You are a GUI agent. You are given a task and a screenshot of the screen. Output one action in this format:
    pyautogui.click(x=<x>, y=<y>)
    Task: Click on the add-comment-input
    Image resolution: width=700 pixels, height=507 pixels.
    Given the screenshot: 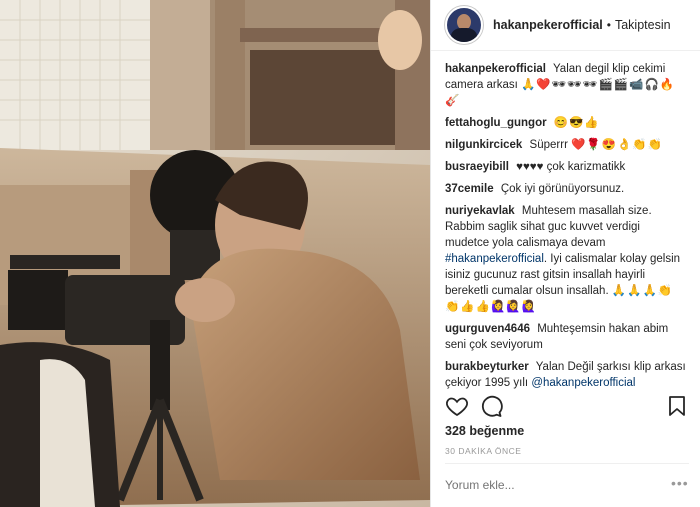 What is the action you would take?
    pyautogui.click(x=550, y=485)
    